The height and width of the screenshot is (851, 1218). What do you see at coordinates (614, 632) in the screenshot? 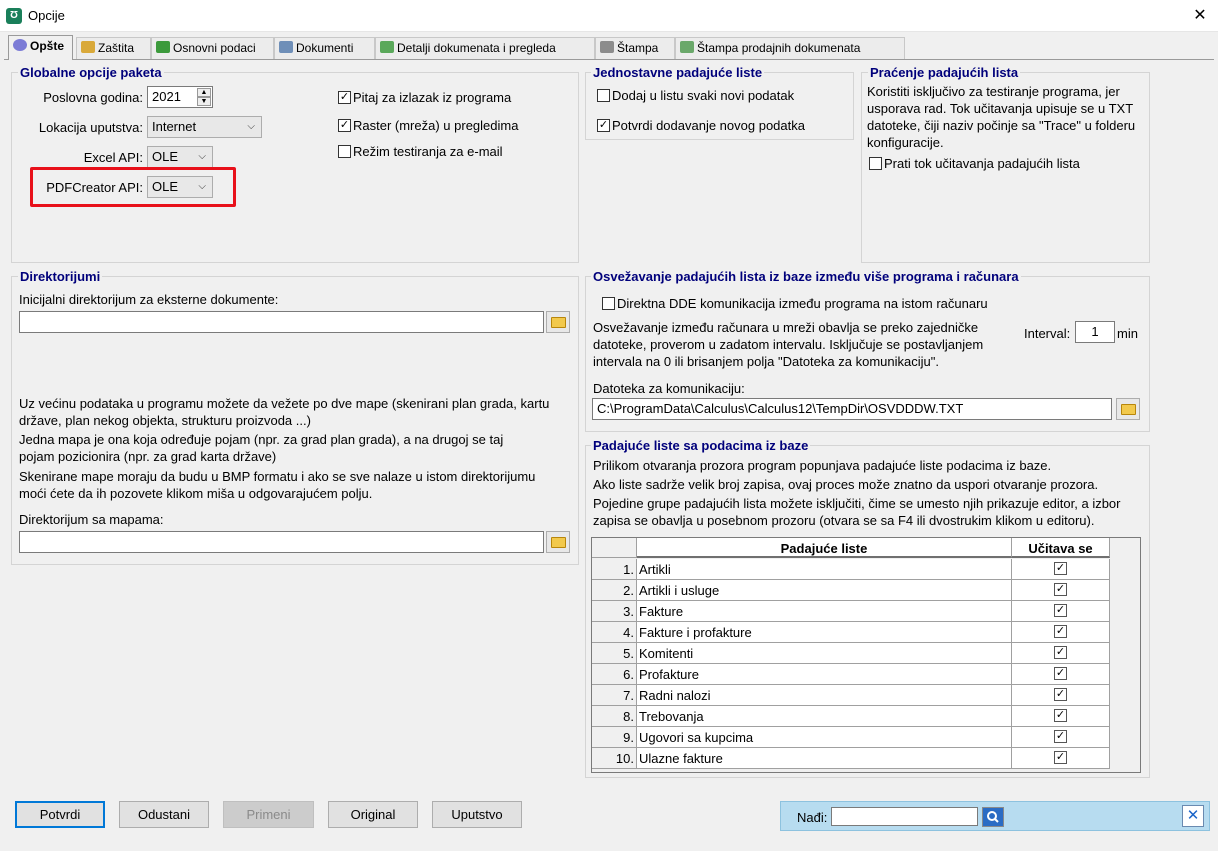
I see `row-number: 4.` at bounding box center [614, 632].